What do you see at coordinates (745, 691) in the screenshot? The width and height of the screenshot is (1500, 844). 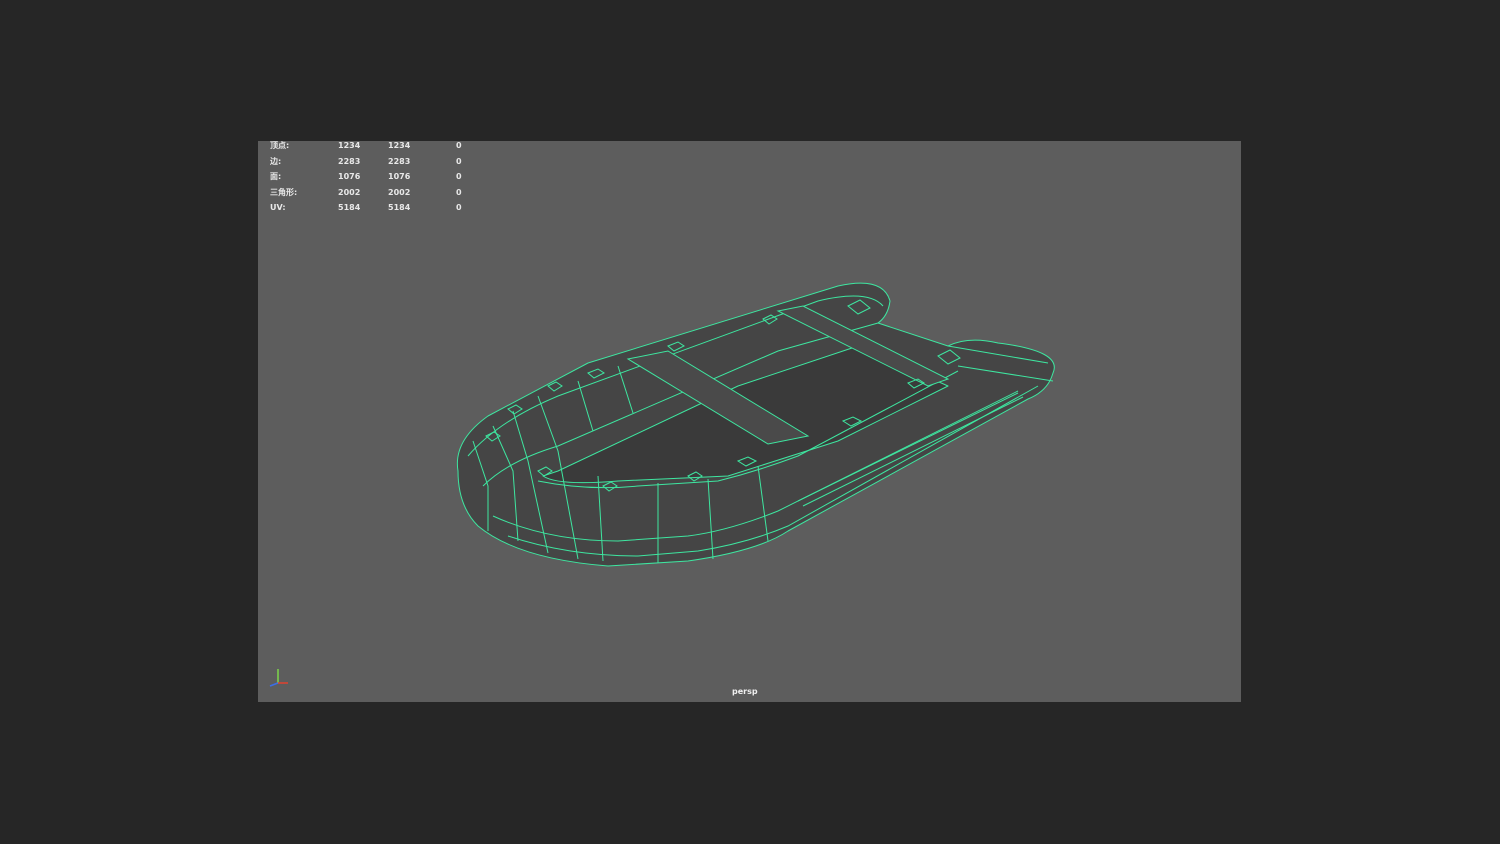 I see `camera-name-label: persp` at bounding box center [745, 691].